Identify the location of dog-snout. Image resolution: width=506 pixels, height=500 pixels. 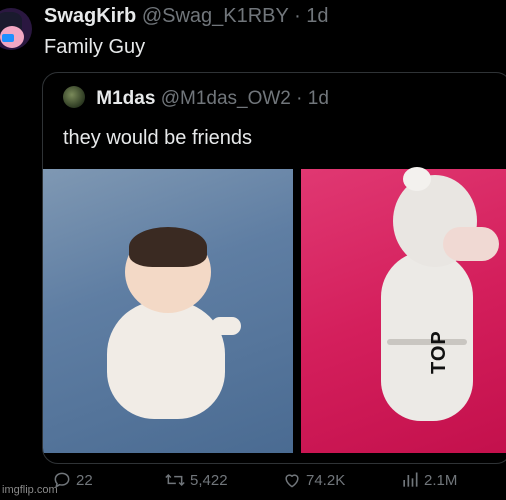
(471, 244).